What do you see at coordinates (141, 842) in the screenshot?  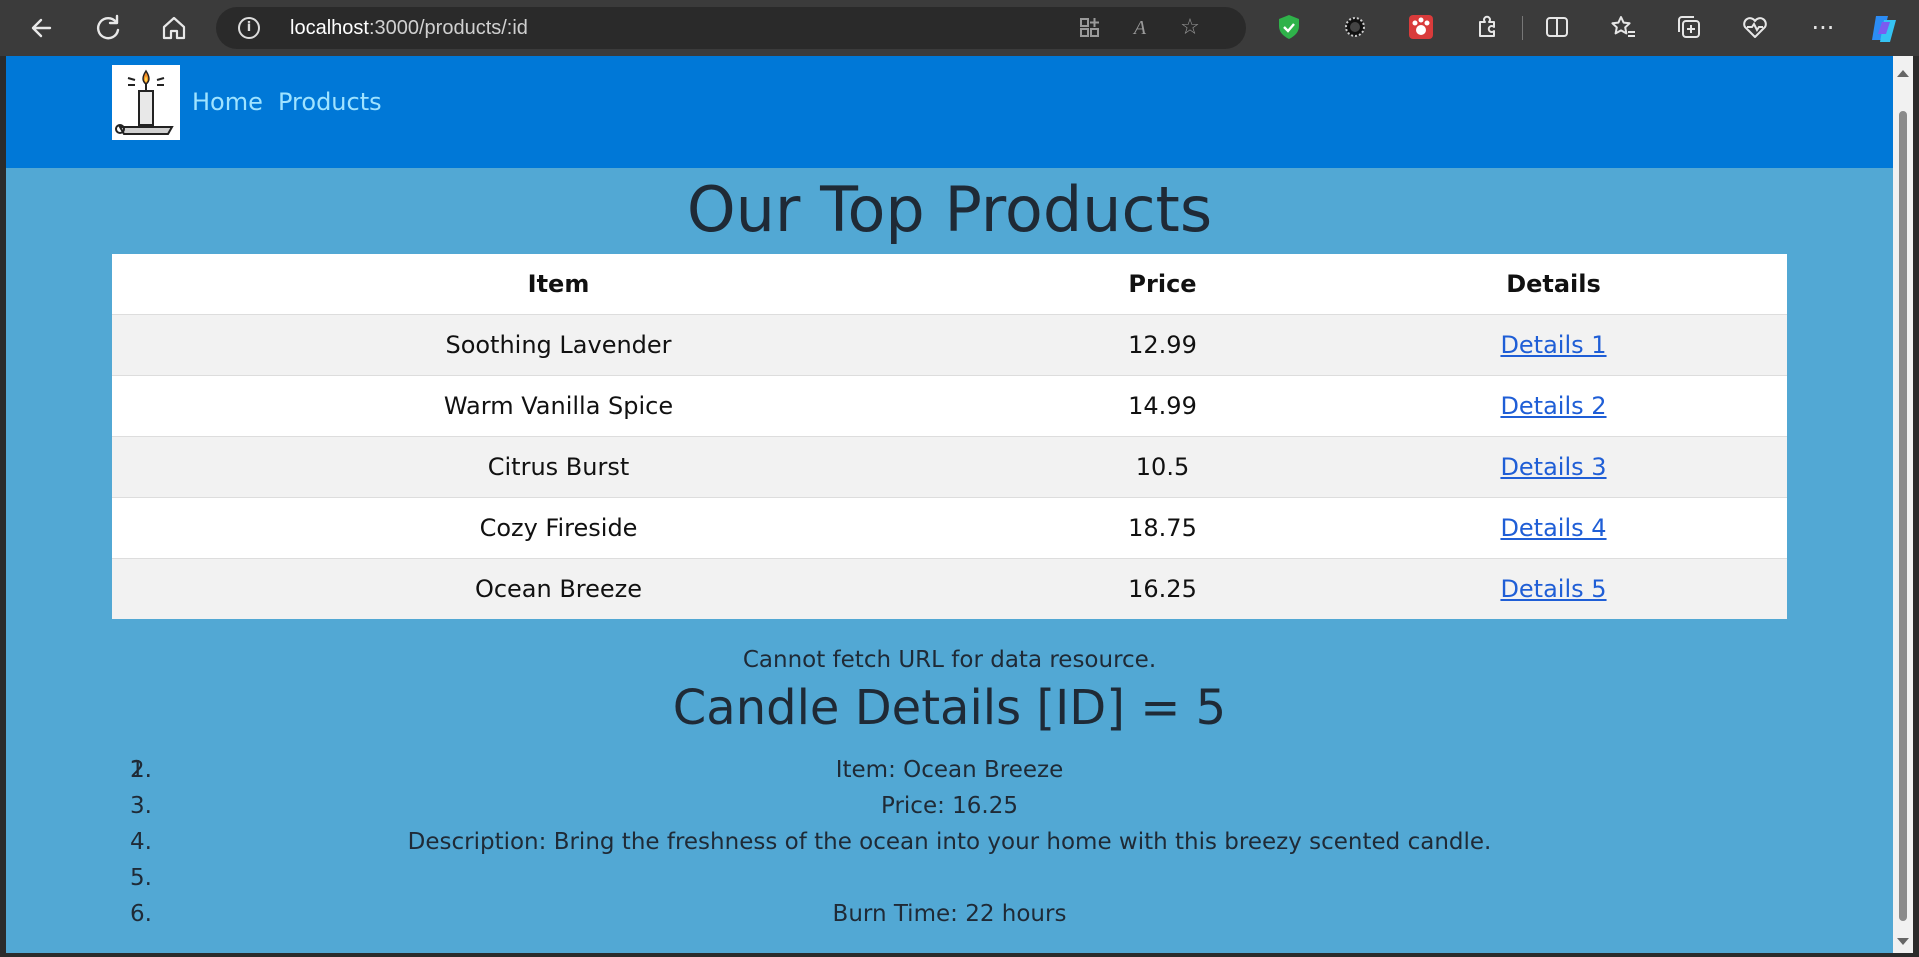 I see `list-number: 4.` at bounding box center [141, 842].